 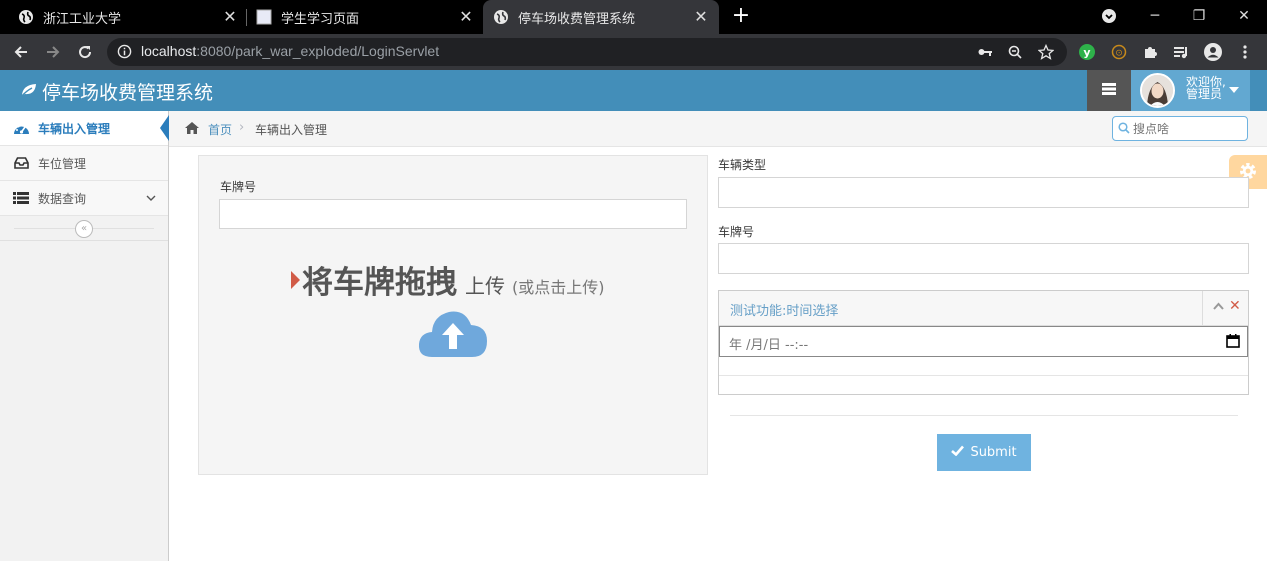 I want to click on forward-icon, so click(x=53, y=52).